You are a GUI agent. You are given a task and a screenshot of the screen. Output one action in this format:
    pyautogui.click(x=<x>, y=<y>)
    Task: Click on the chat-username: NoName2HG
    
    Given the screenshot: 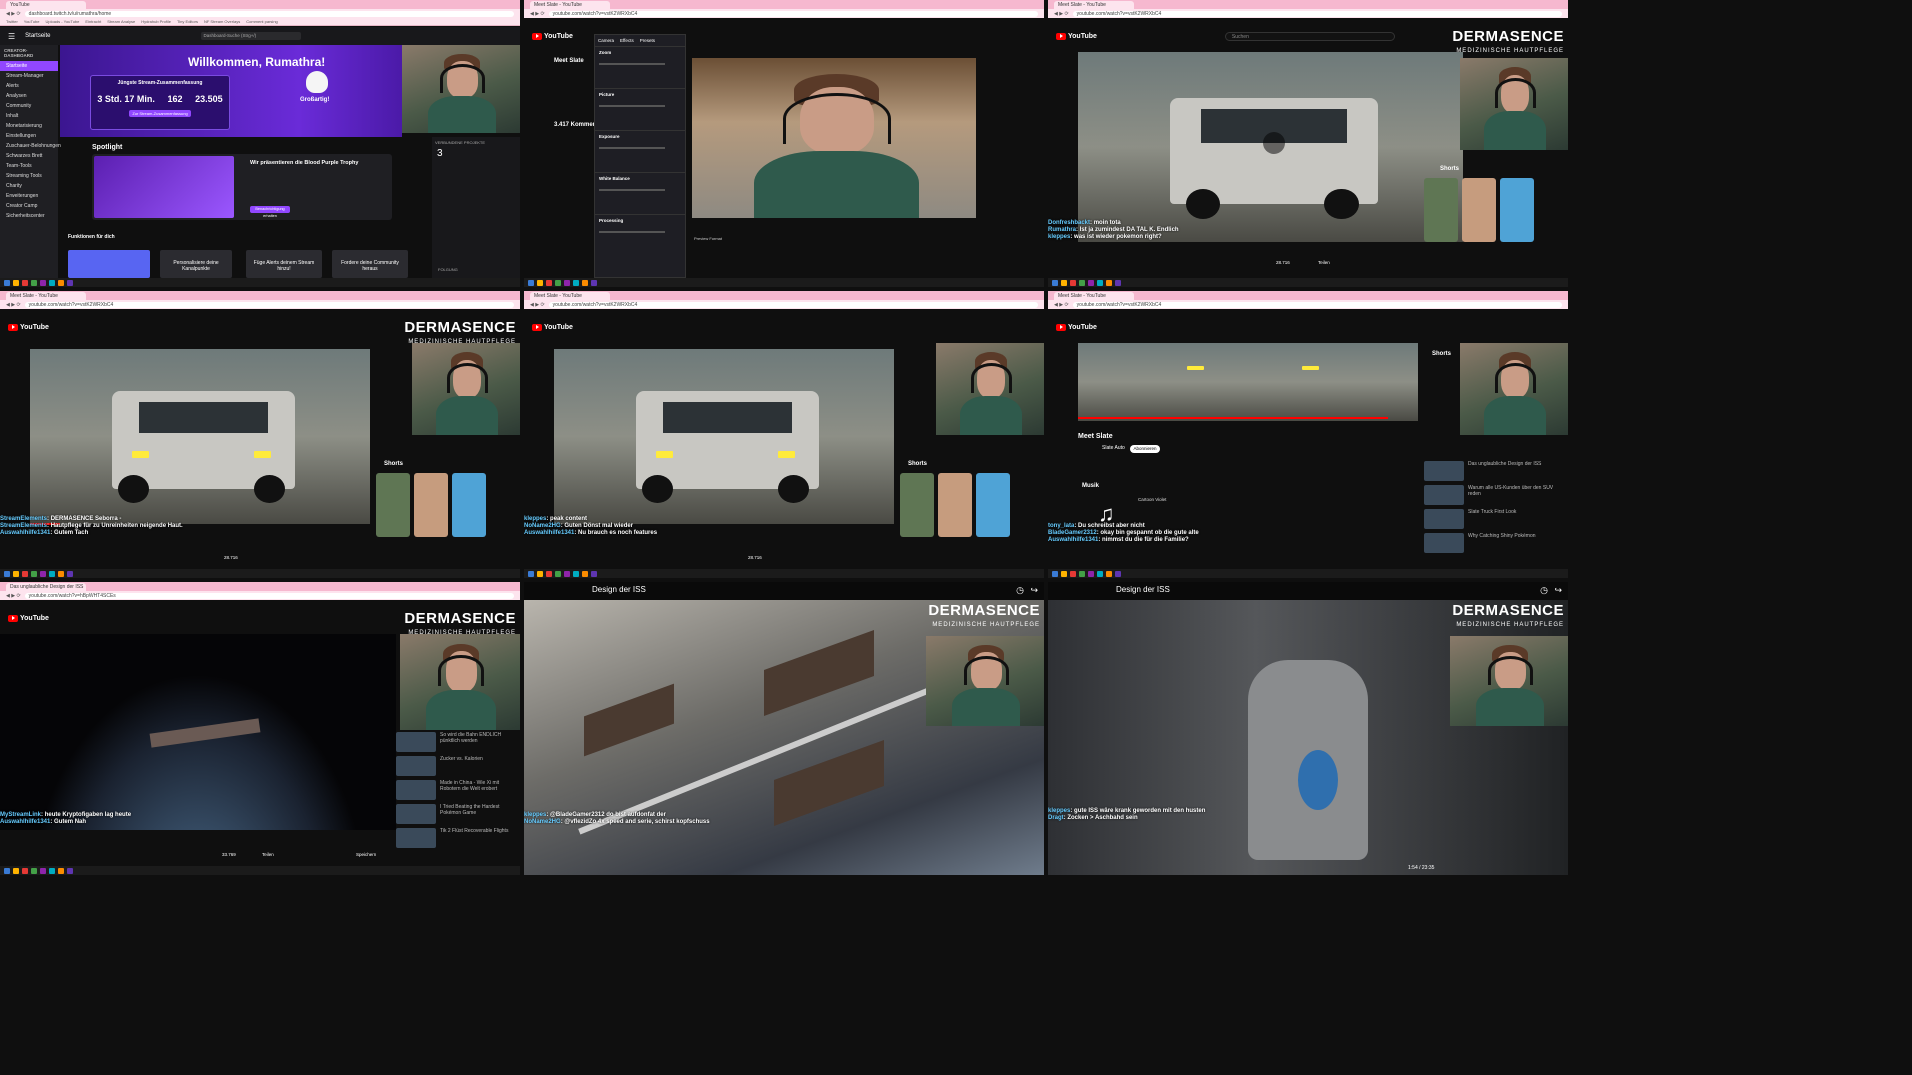 What is the action you would take?
    pyautogui.click(x=542, y=526)
    